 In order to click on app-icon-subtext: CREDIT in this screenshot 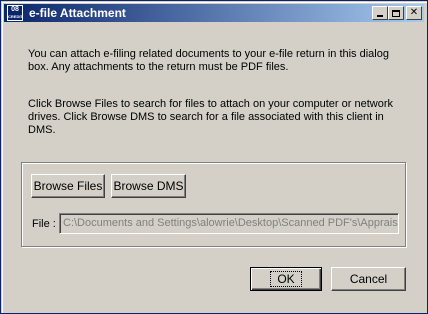, I will do `click(15, 16)`.